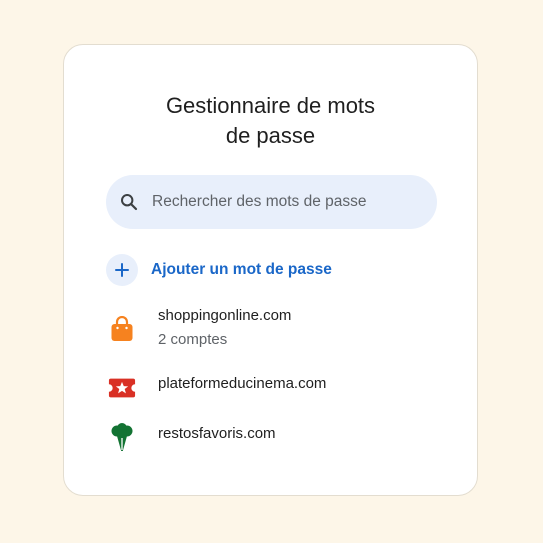 The image size is (543, 543). I want to click on add-password-label: Ajouter un mot de passe, so click(241, 269).